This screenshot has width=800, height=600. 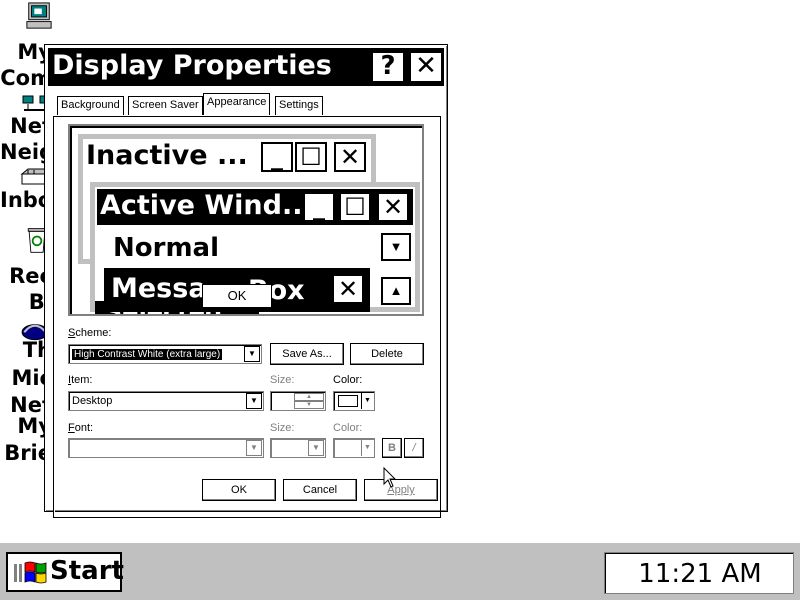 What do you see at coordinates (299, 105) in the screenshot?
I see `tab-settings: Settings` at bounding box center [299, 105].